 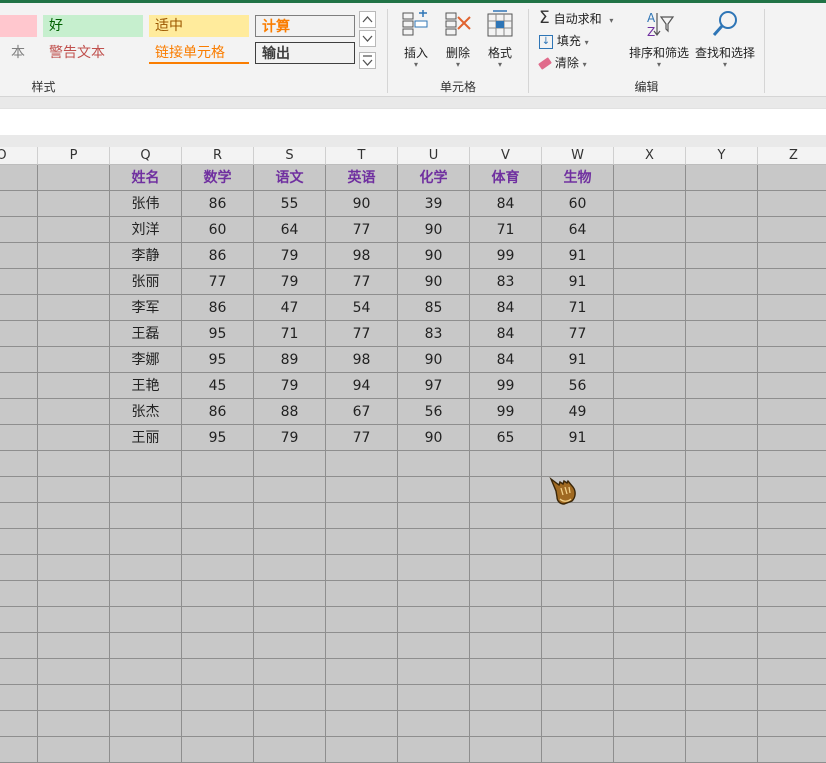 What do you see at coordinates (290, 360) in the screenshot?
I see `table-cell: 89` at bounding box center [290, 360].